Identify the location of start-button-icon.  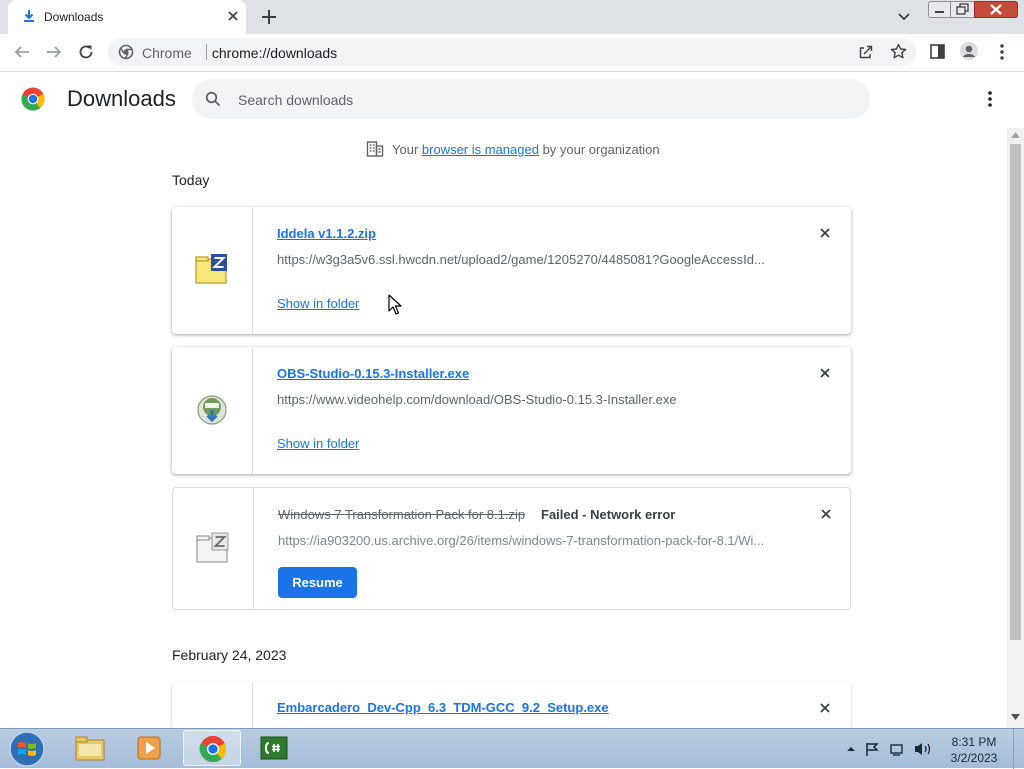
(27, 749).